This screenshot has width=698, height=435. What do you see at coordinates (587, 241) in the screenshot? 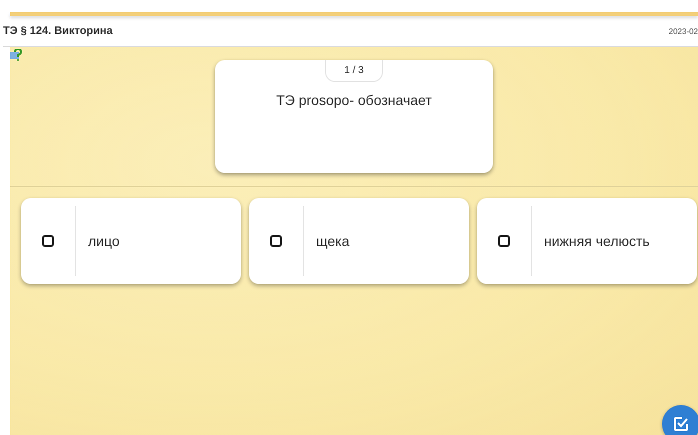
I see `answer-option: нижняя челюсть` at bounding box center [587, 241].